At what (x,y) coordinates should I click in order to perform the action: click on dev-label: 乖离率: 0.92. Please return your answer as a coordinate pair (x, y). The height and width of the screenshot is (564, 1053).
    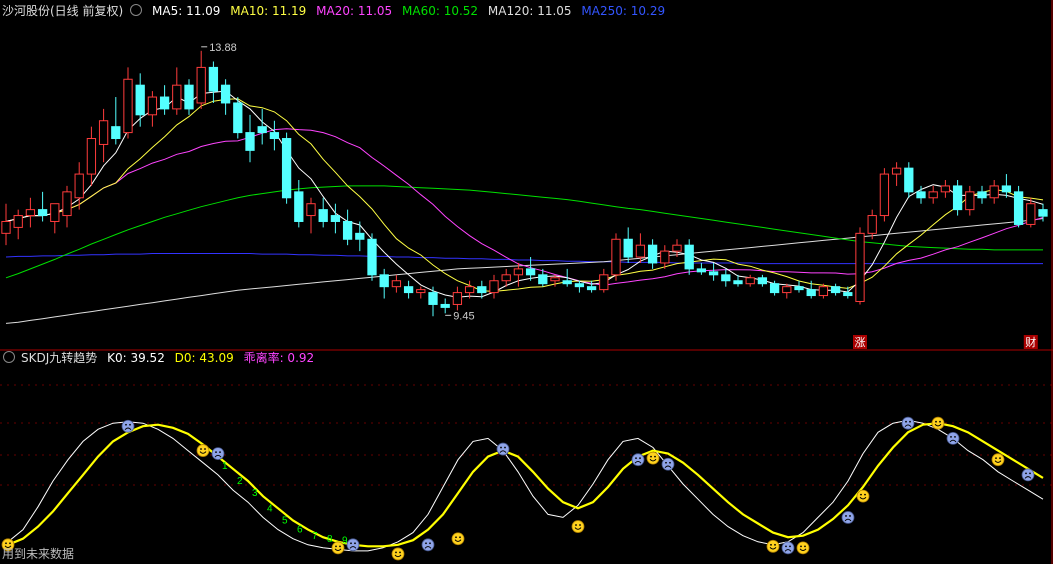
    Looking at the image, I should click on (279, 358).